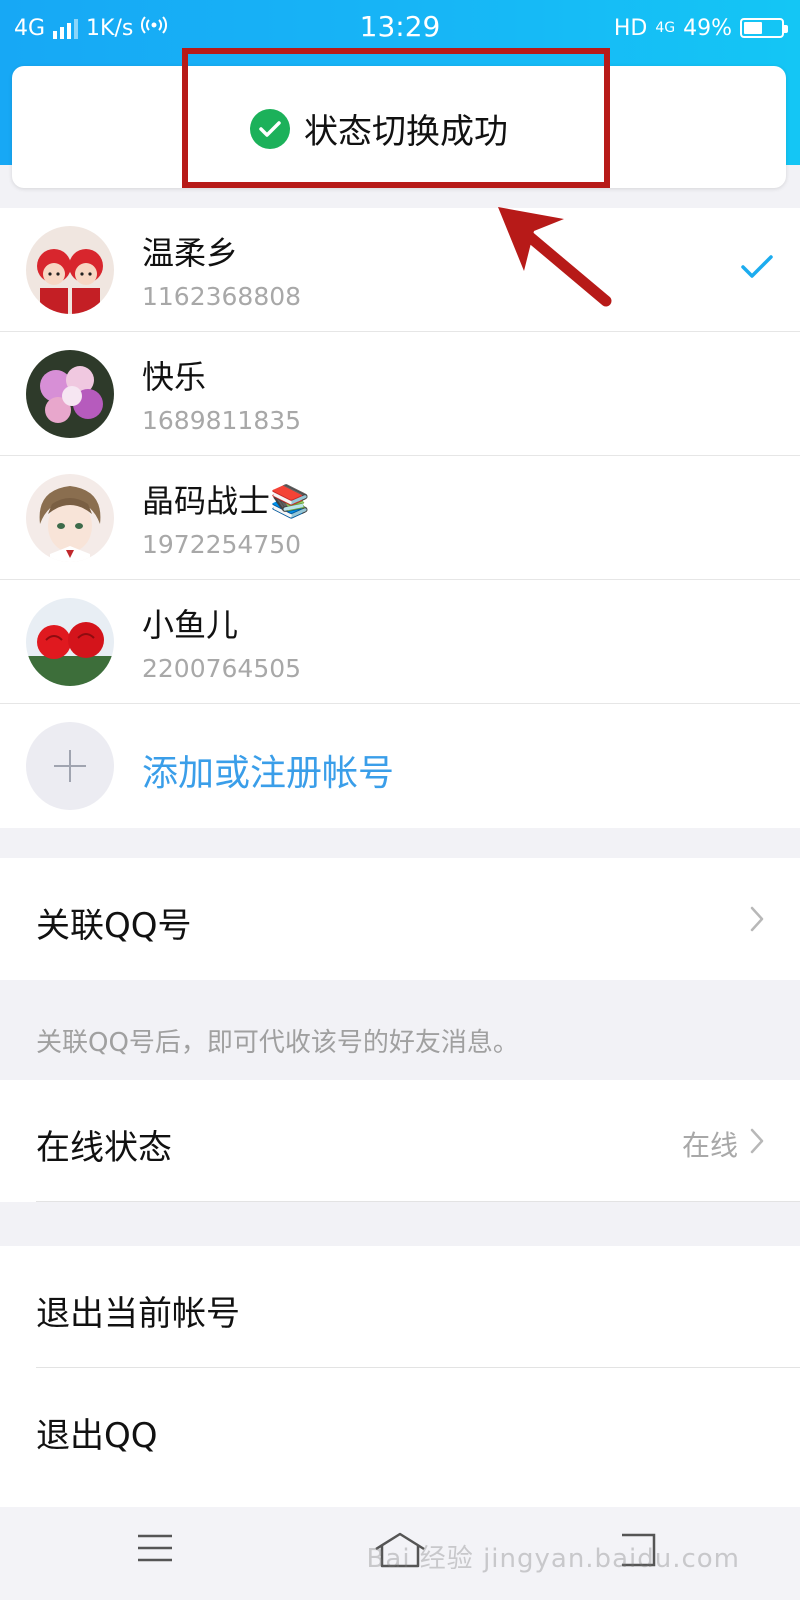 The height and width of the screenshot is (1600, 800). I want to click on status-right: HD 4G 49%, so click(700, 28).